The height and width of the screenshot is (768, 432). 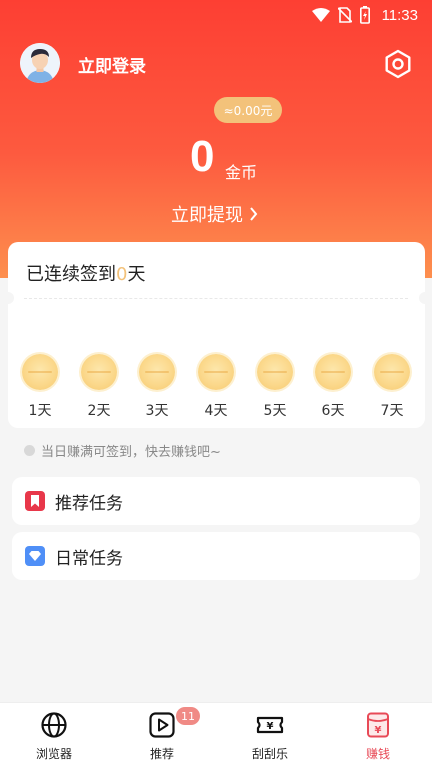 What do you see at coordinates (216, 411) in the screenshot?
I see `day-label: 4天` at bounding box center [216, 411].